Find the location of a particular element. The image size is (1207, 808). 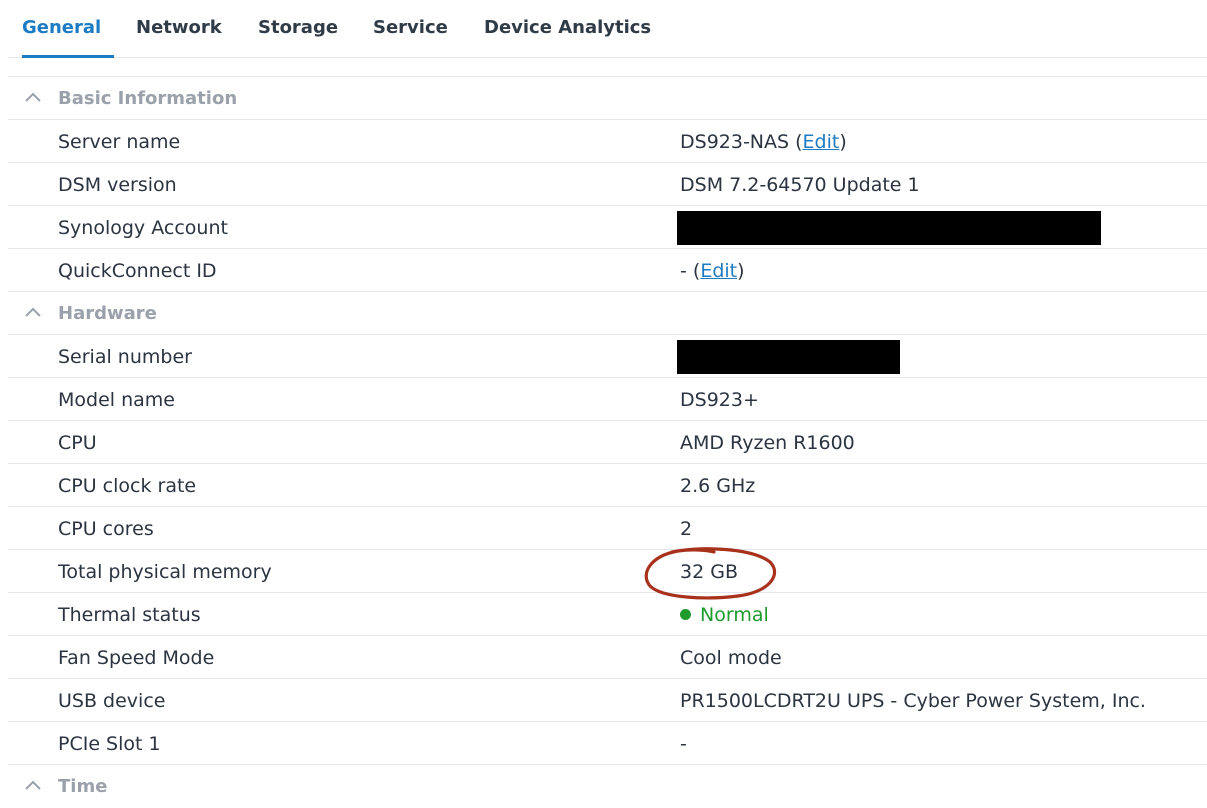

row-total-physical-memory: Total physical memory 32 GB is located at coordinates (607, 571).